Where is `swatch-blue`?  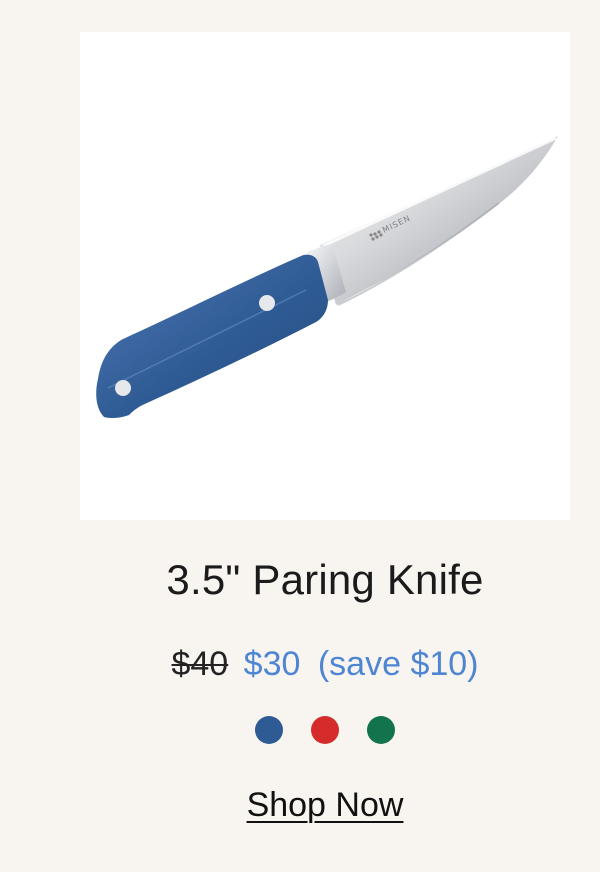
swatch-blue is located at coordinates (269, 730).